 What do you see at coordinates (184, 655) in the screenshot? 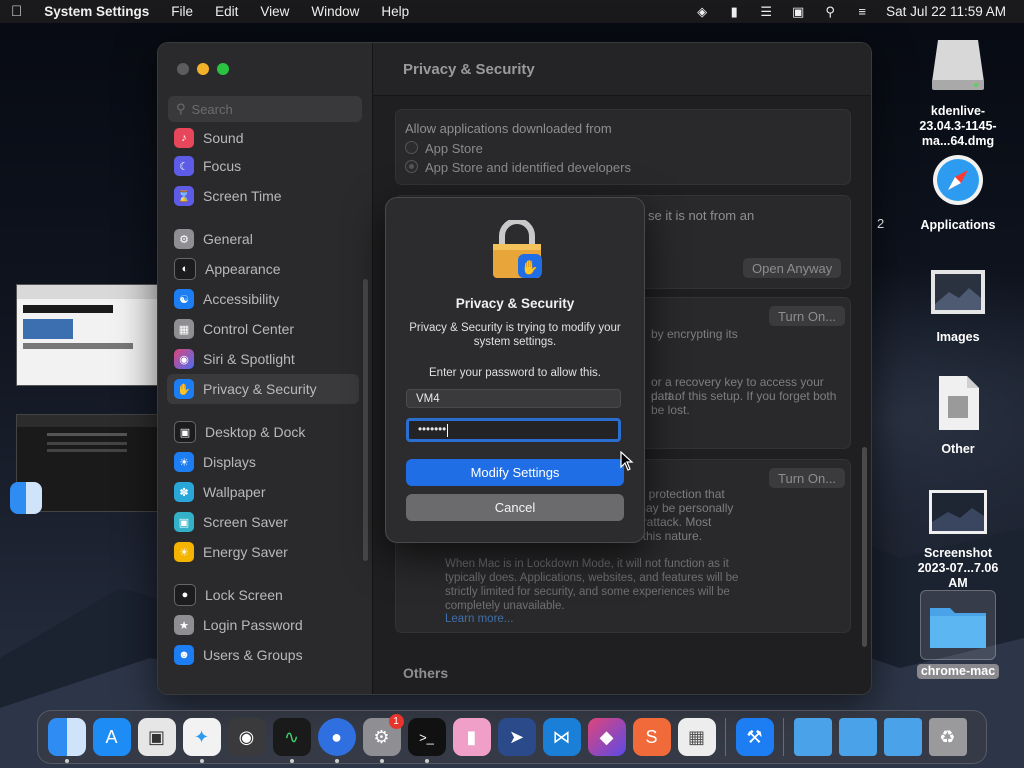
I see `users-icon: ☻` at bounding box center [184, 655].